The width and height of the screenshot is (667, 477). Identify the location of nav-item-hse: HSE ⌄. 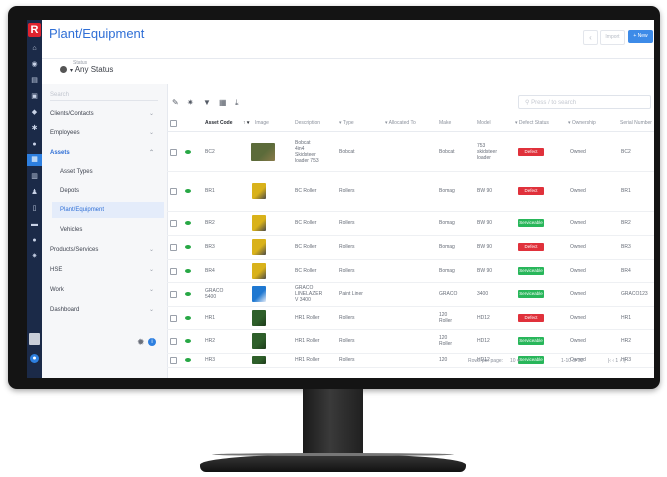
(105, 270).